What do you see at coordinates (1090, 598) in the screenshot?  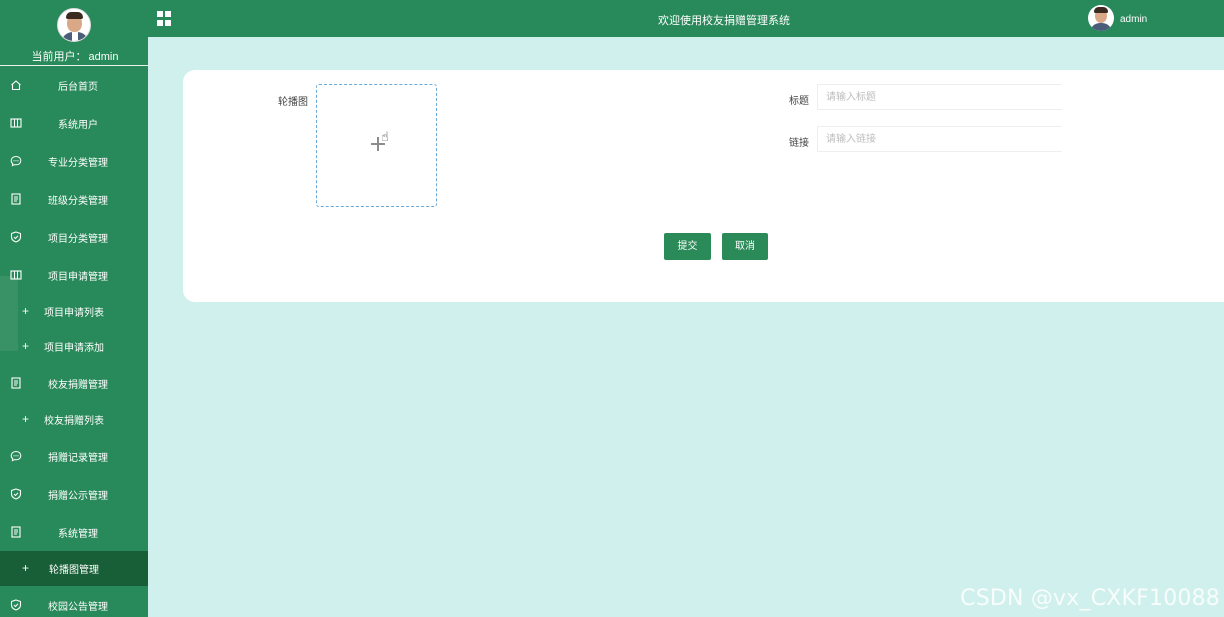 I see `watermark: CSDN @vx_CXKF10088` at bounding box center [1090, 598].